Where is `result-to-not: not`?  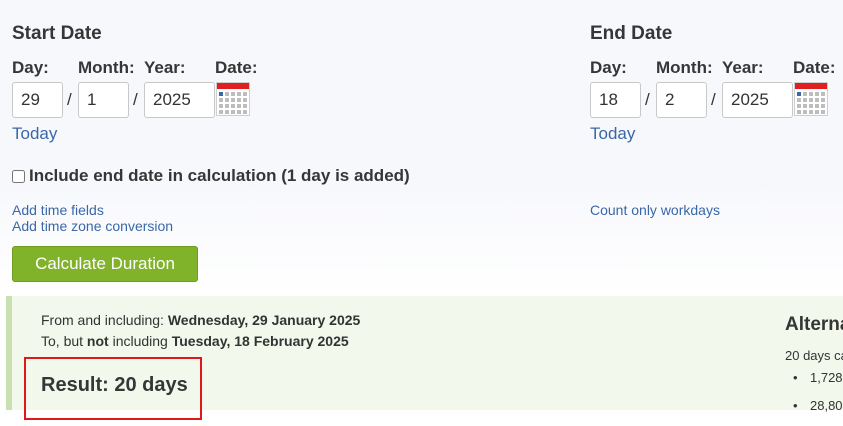 result-to-not: not is located at coordinates (97, 341).